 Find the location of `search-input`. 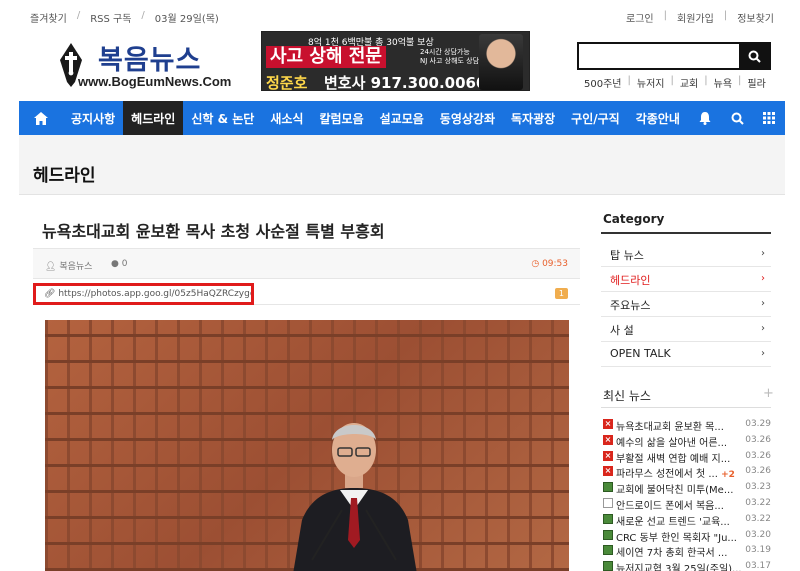

search-input is located at coordinates (659, 56).